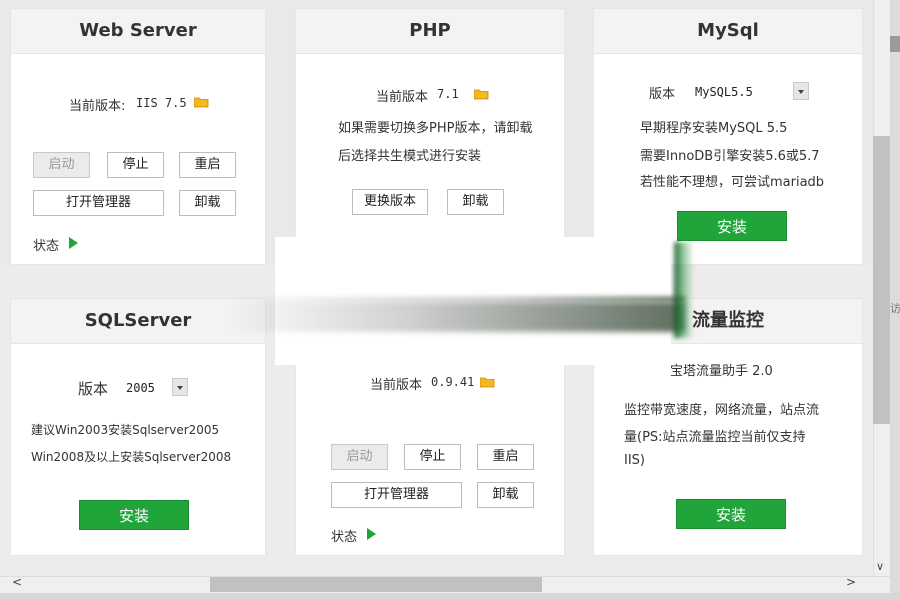  What do you see at coordinates (17, 582) in the screenshot?
I see `scroll-left-arrow: <` at bounding box center [17, 582].